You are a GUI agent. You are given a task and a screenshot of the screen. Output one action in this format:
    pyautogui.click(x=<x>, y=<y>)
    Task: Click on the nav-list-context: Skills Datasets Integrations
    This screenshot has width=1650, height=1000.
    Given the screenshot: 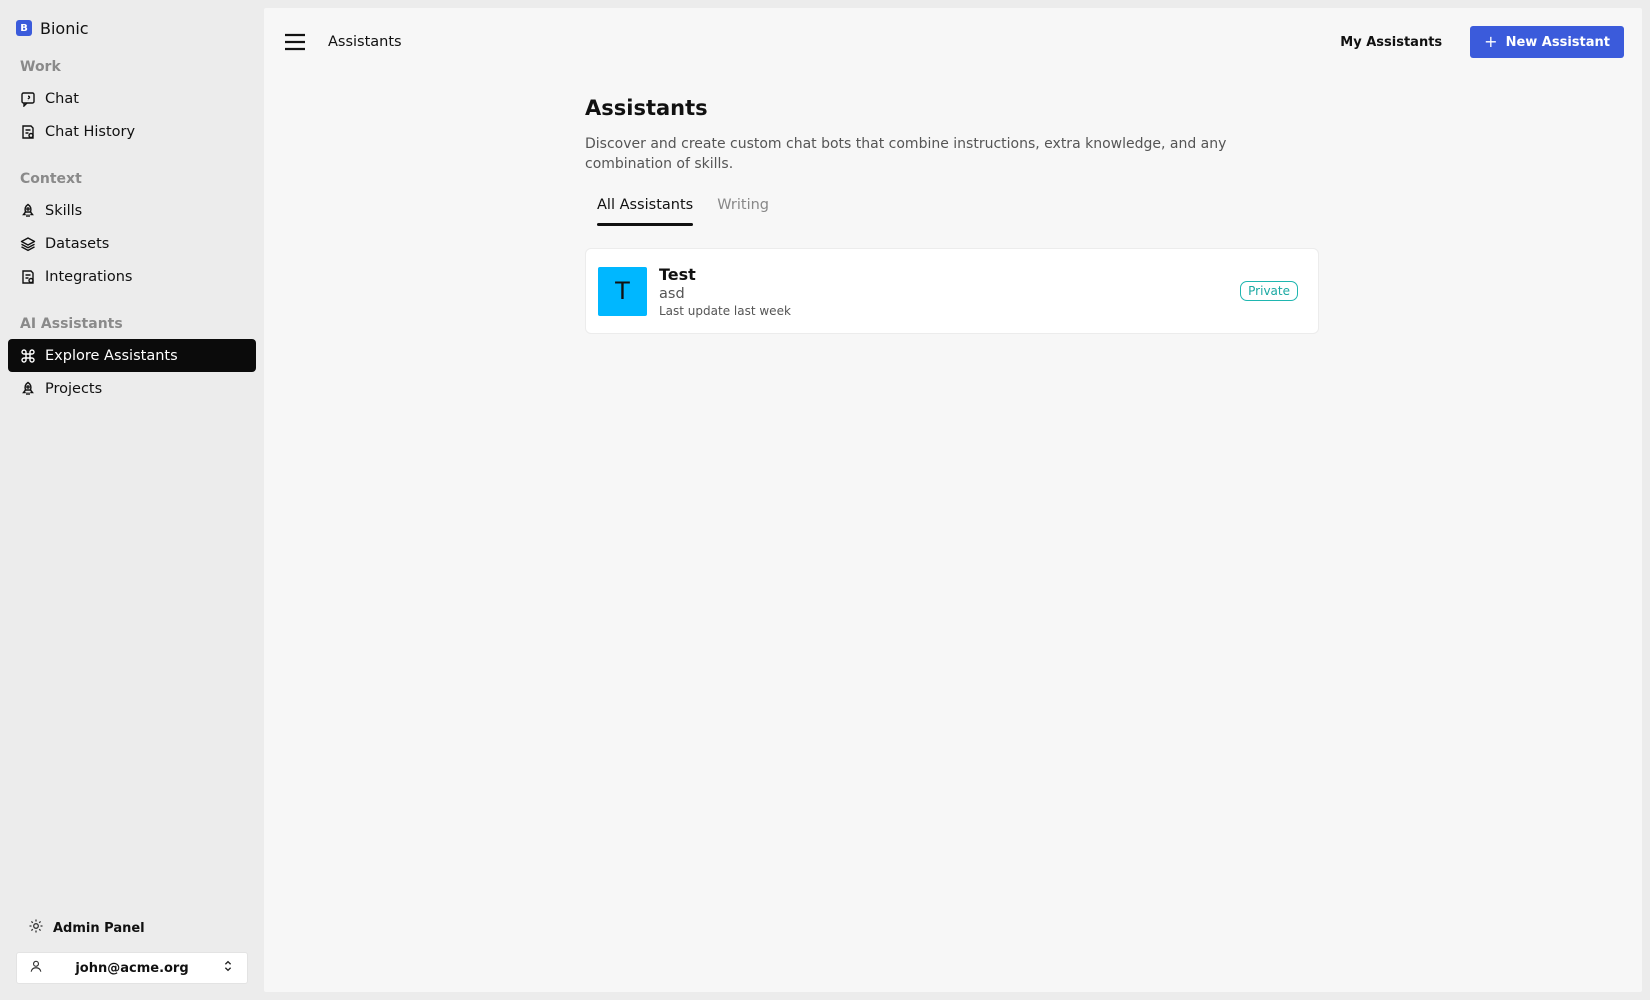 What is the action you would take?
    pyautogui.click(x=132, y=243)
    